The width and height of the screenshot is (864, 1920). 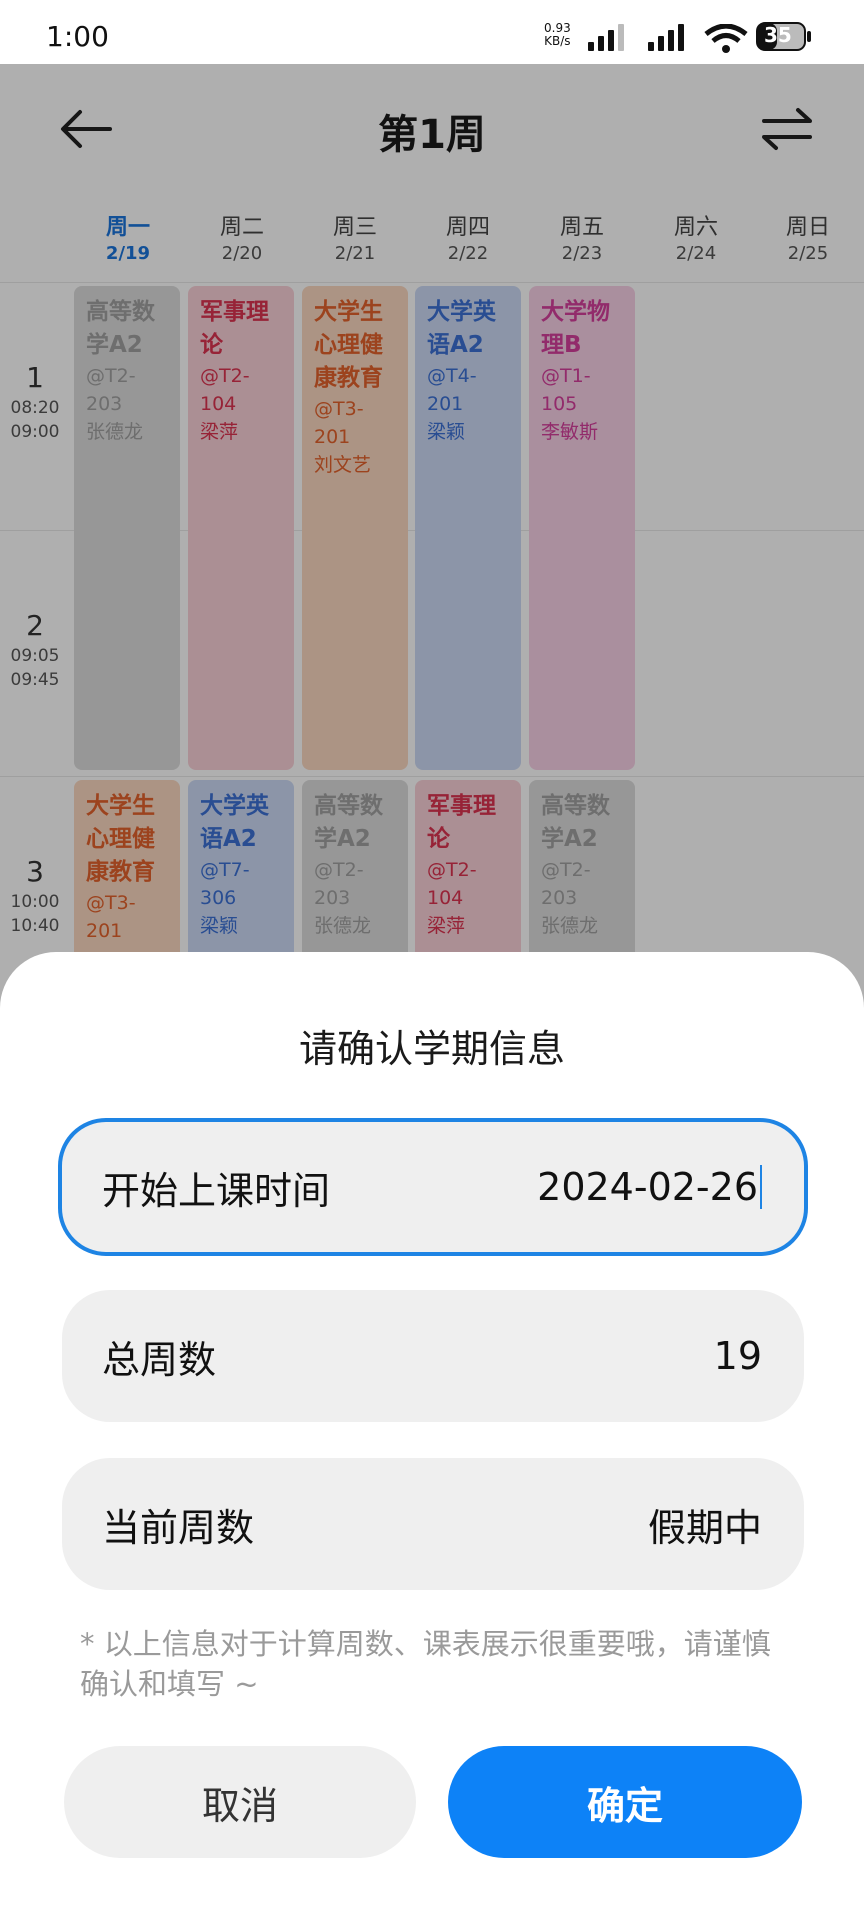 What do you see at coordinates (606, 37) in the screenshot?
I see `signal-icon` at bounding box center [606, 37].